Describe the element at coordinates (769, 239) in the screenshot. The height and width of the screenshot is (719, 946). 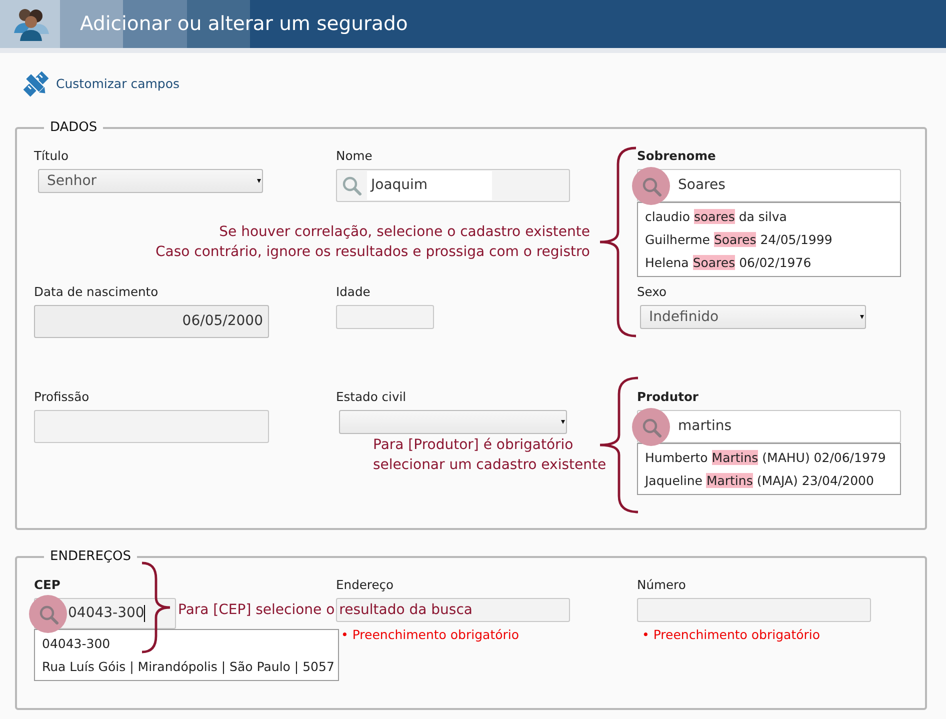
I see `suggestion-item: Guilherme Soares 24/05/1999` at that location.